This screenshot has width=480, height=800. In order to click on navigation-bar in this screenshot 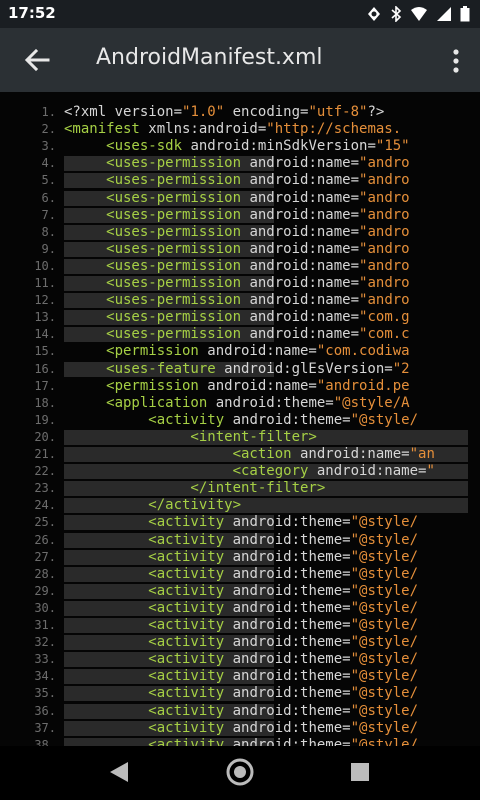, I will do `click(240, 773)`.